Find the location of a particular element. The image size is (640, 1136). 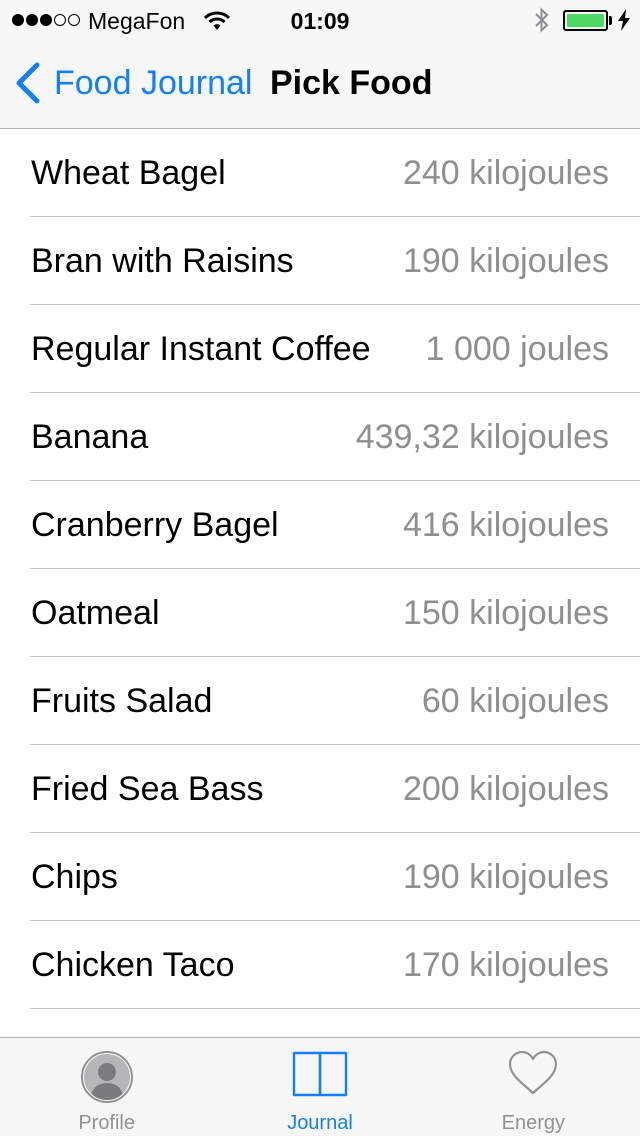

food-name: Cranberry Bagel is located at coordinates (155, 524).